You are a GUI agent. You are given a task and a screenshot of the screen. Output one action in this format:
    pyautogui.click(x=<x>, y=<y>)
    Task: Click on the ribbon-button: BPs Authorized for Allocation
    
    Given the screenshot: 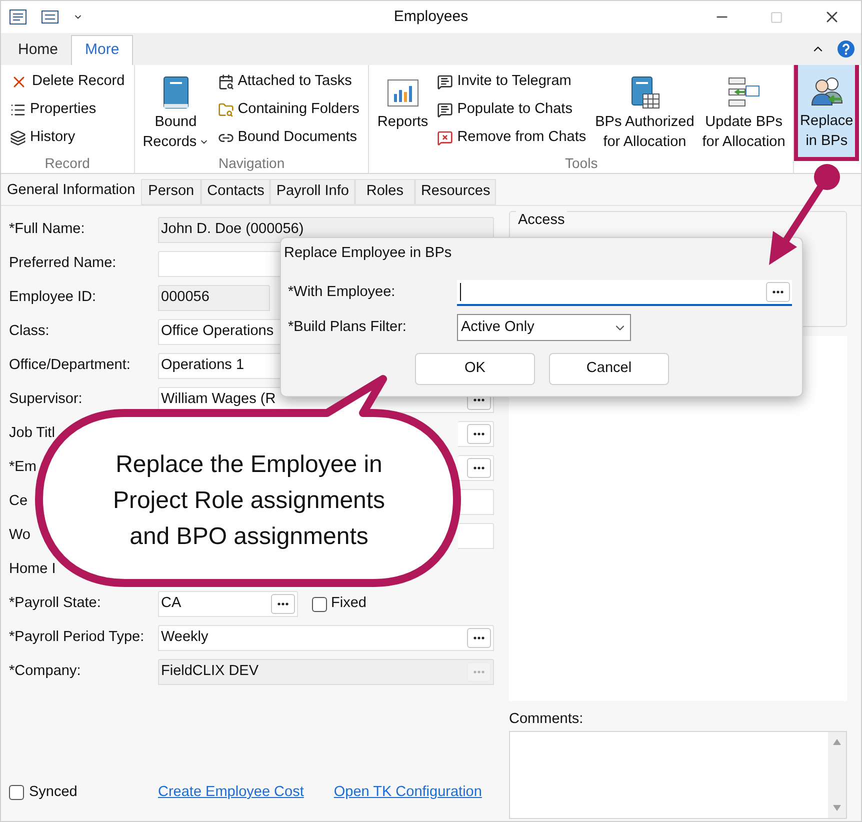 What is the action you would take?
    pyautogui.click(x=644, y=110)
    